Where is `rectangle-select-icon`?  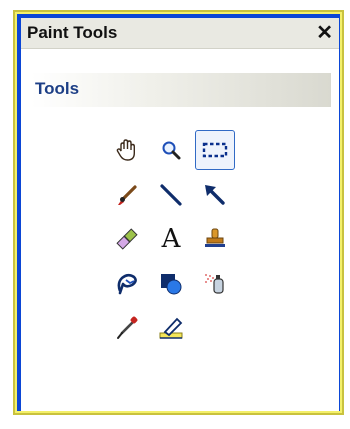
rectangle-select-icon is located at coordinates (215, 150).